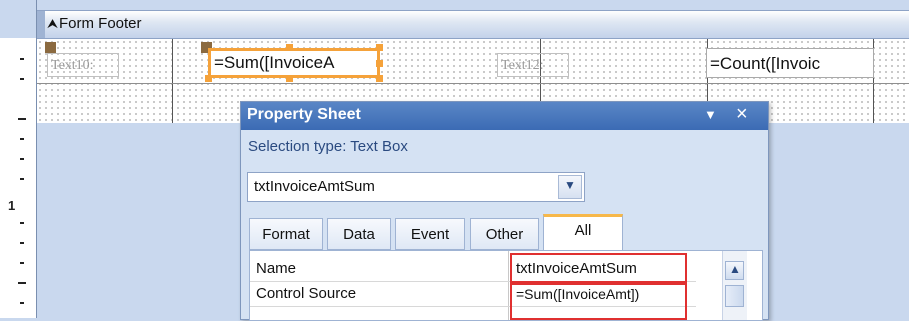 The image size is (909, 321). I want to click on object-selector: txtInvoiceAmtSum ▼, so click(416, 187).